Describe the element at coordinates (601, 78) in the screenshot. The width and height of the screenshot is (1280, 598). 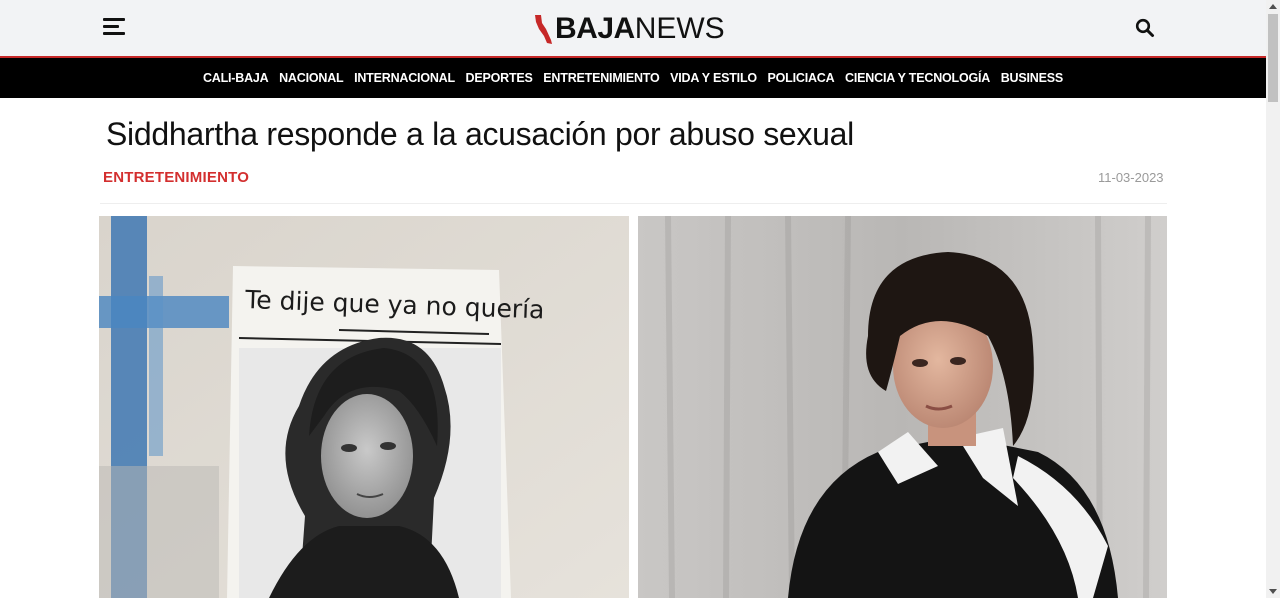
I see `nav-item-entretenimiento: ENTRETENIMIENTO` at that location.